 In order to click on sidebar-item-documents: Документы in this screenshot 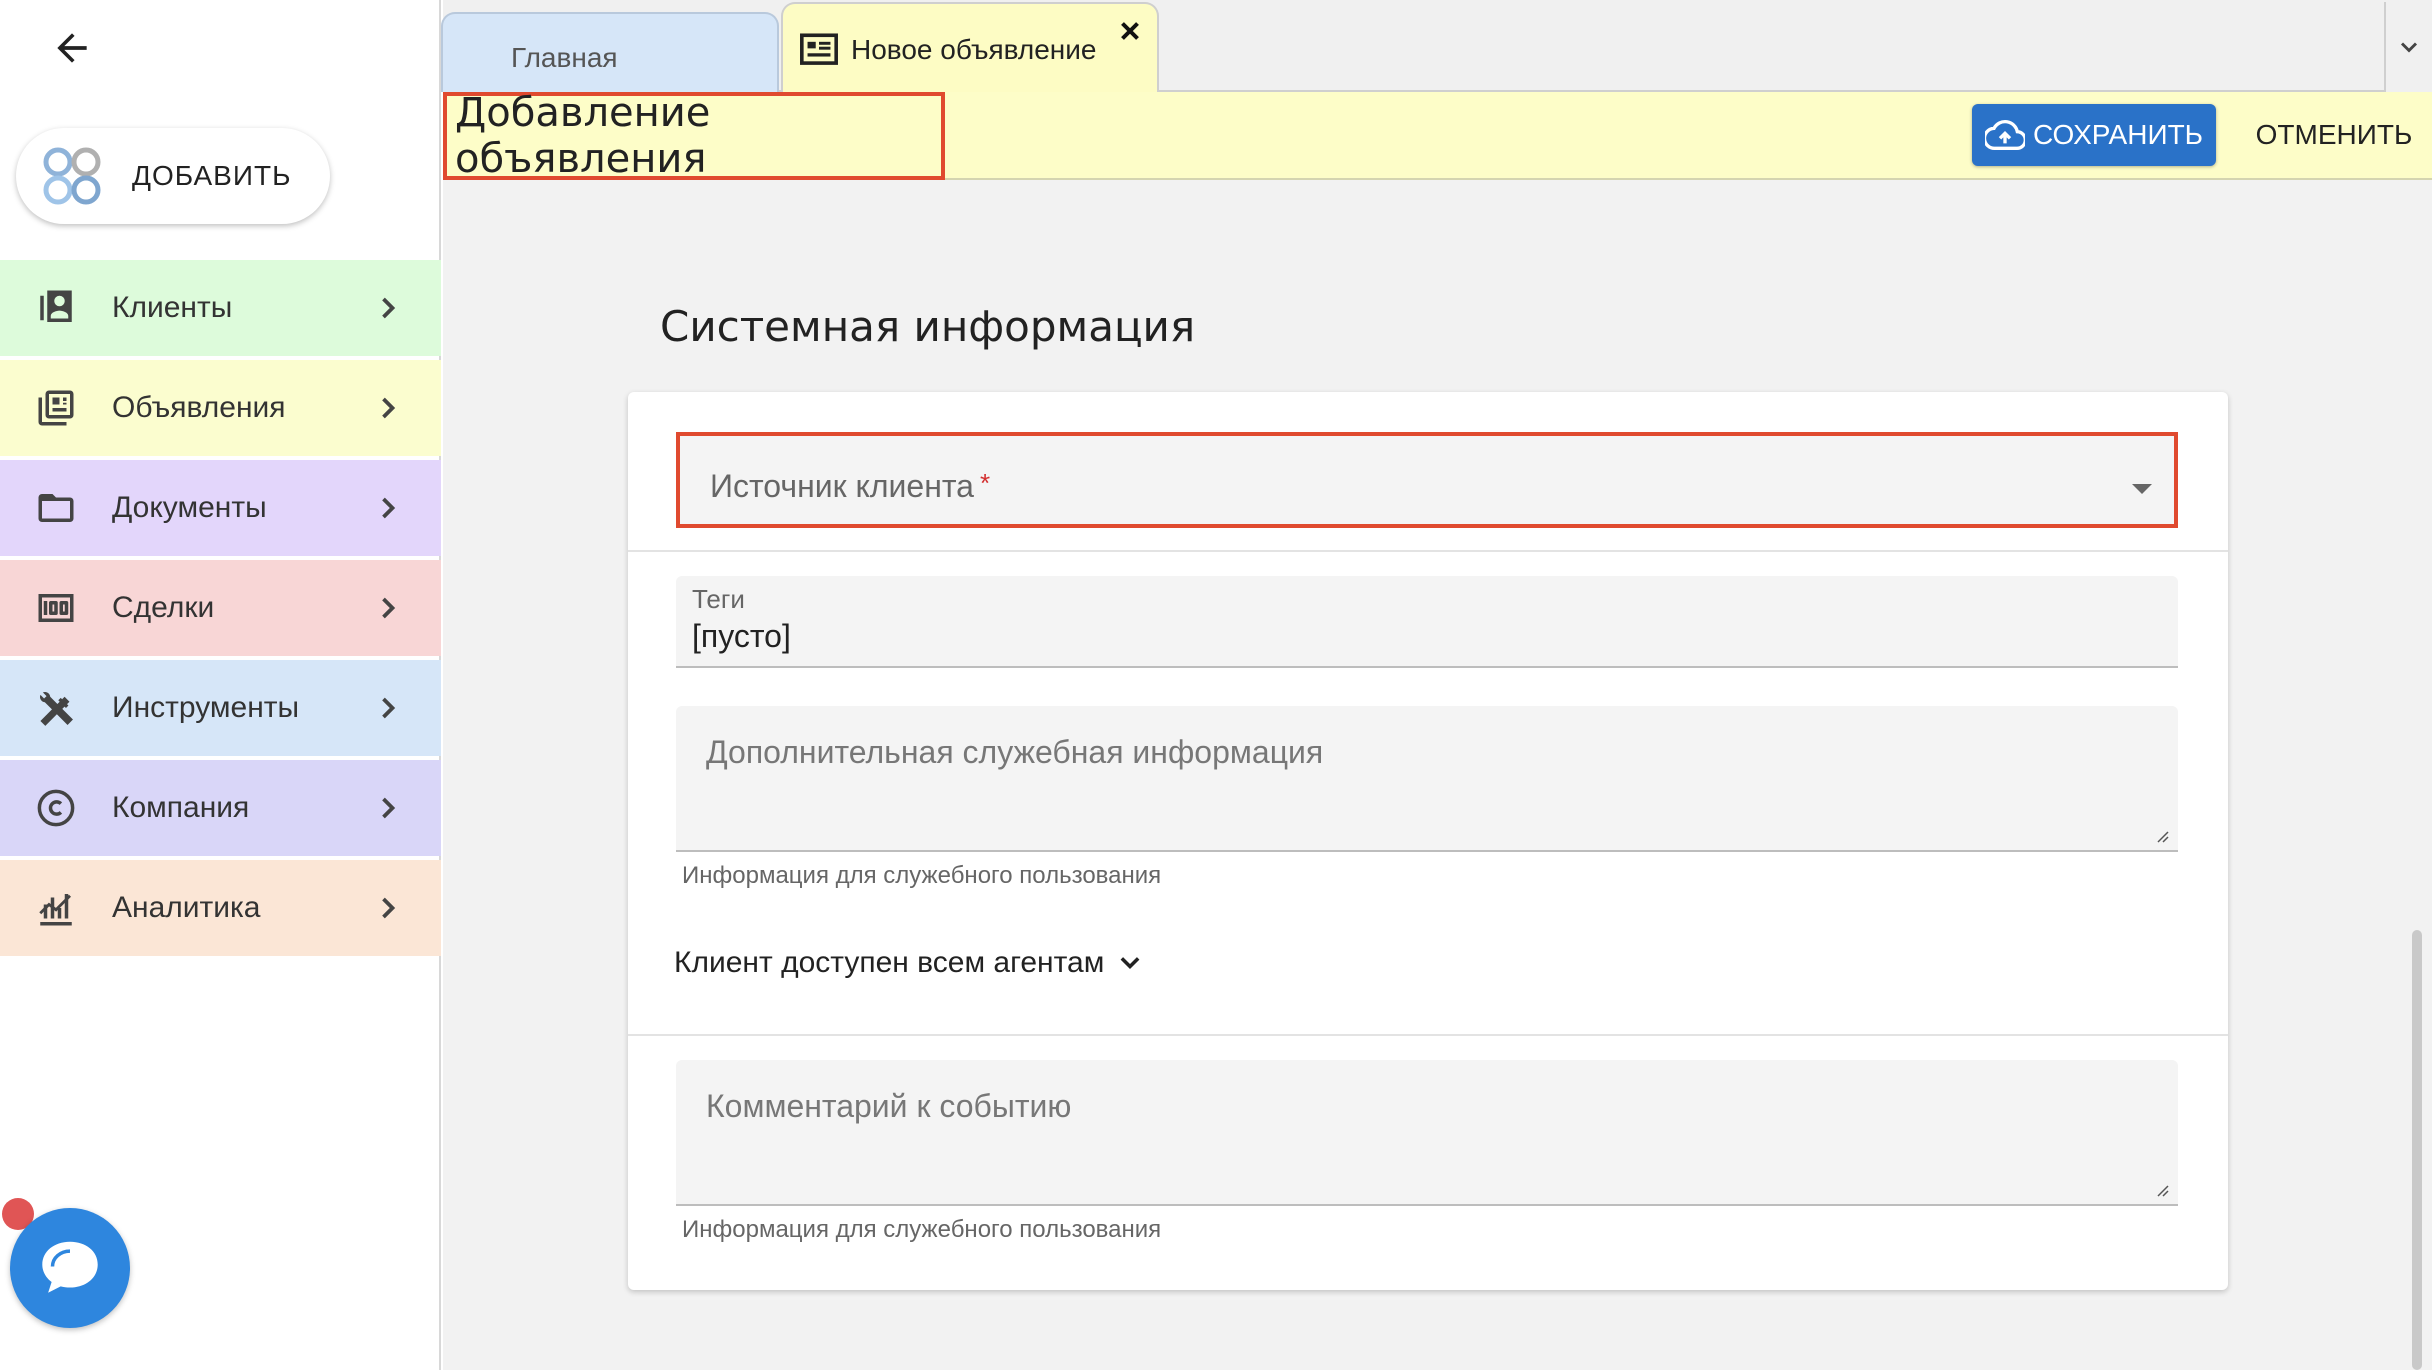, I will do `click(220, 508)`.